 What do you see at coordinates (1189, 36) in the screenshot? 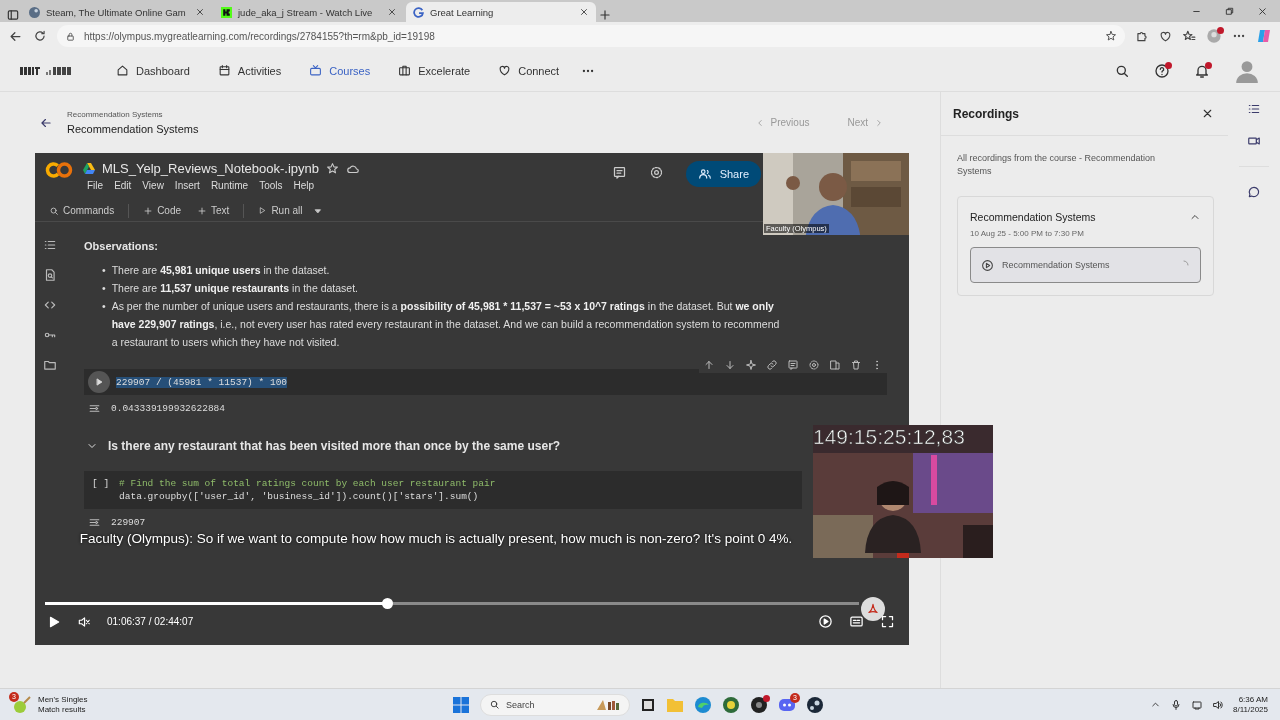
I see `favorites-icon` at bounding box center [1189, 36].